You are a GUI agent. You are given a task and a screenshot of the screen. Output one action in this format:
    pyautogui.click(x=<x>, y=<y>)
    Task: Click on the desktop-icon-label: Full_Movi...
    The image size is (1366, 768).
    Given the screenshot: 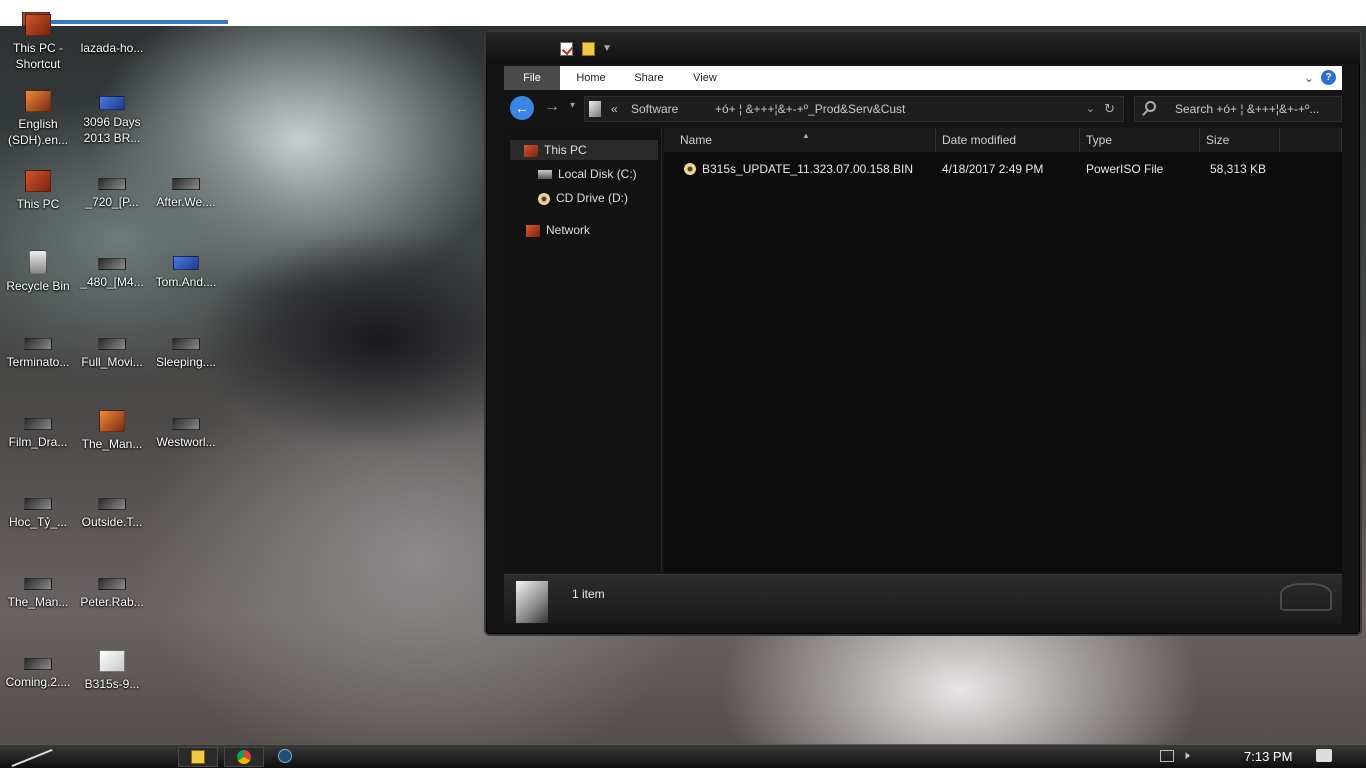 What is the action you would take?
    pyautogui.click(x=112, y=362)
    